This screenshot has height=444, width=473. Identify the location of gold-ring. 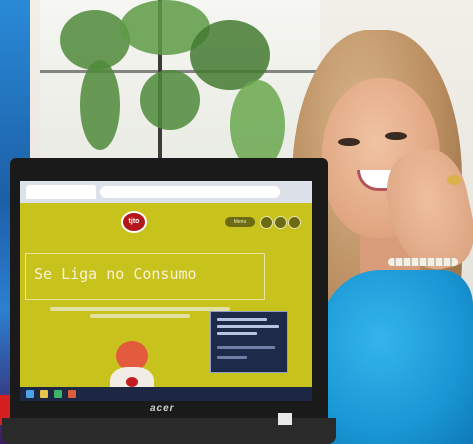
(454, 180).